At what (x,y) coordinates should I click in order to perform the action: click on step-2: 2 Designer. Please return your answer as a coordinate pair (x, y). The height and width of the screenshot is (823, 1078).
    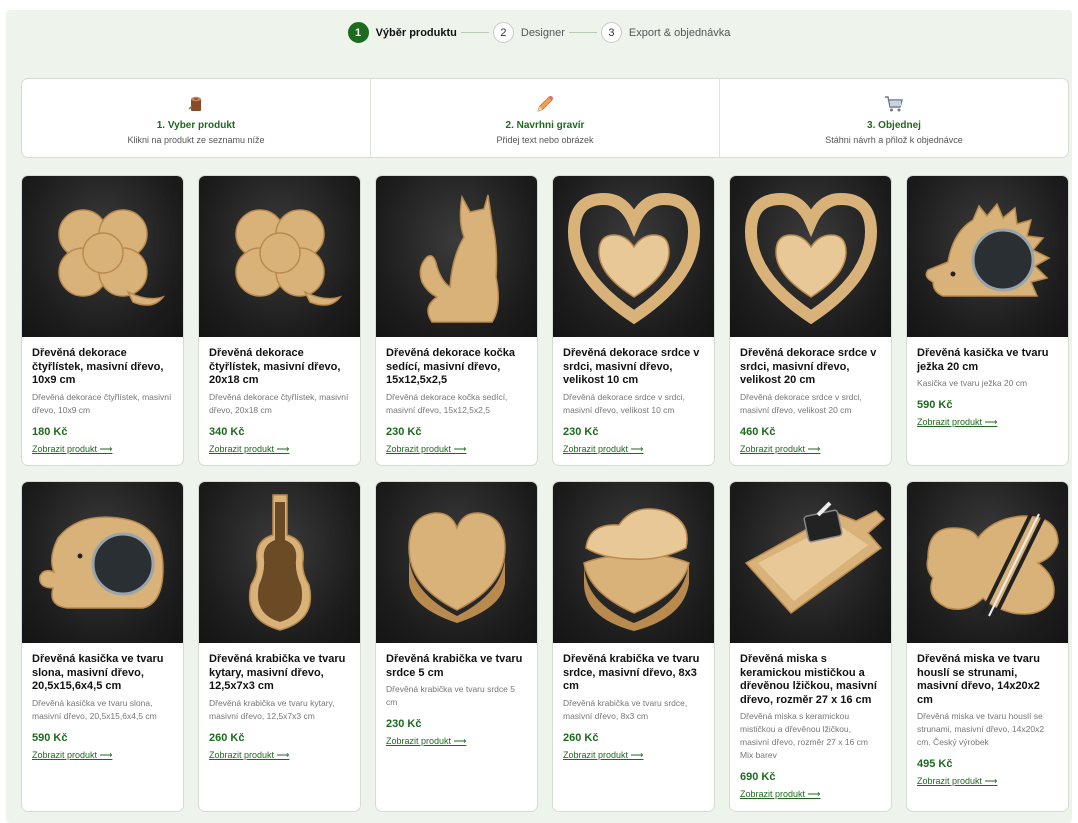
    Looking at the image, I should click on (528, 32).